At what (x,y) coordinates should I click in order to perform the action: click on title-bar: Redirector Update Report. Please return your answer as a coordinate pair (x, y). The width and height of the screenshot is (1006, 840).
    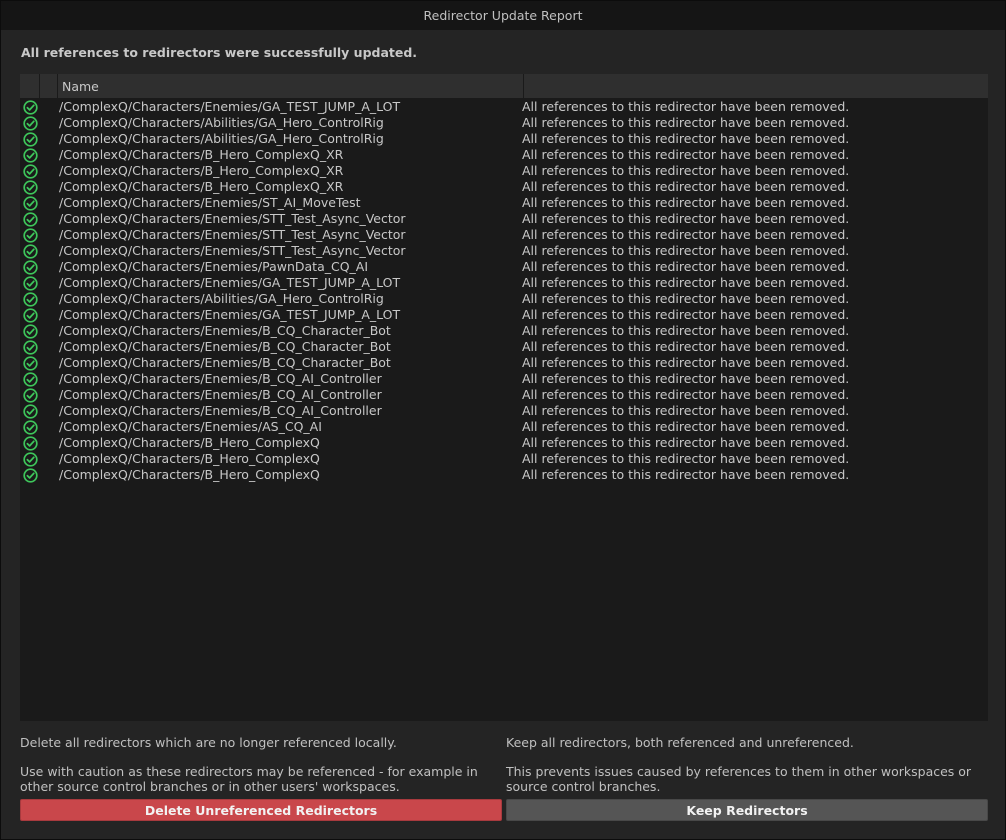
    Looking at the image, I should click on (503, 15).